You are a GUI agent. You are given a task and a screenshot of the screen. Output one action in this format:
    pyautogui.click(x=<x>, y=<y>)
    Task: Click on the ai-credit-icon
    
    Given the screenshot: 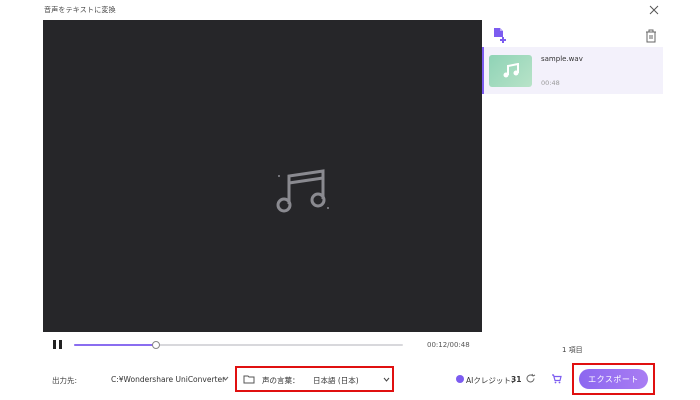 What is the action you would take?
    pyautogui.click(x=460, y=379)
    